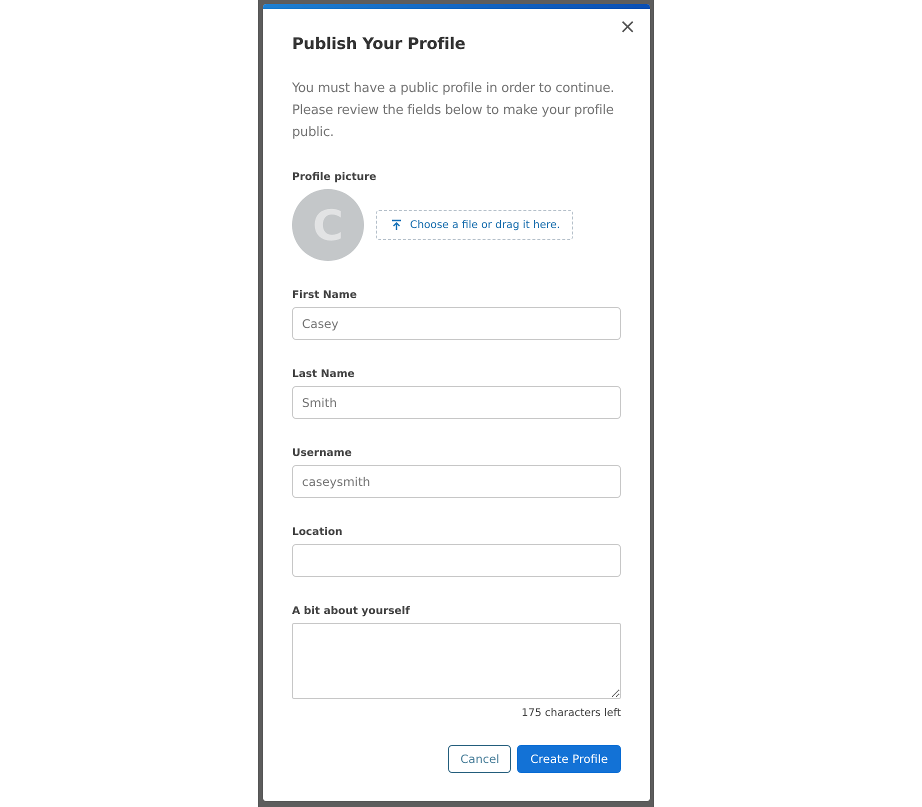 This screenshot has height=807, width=922. I want to click on text-area, so click(456, 661).